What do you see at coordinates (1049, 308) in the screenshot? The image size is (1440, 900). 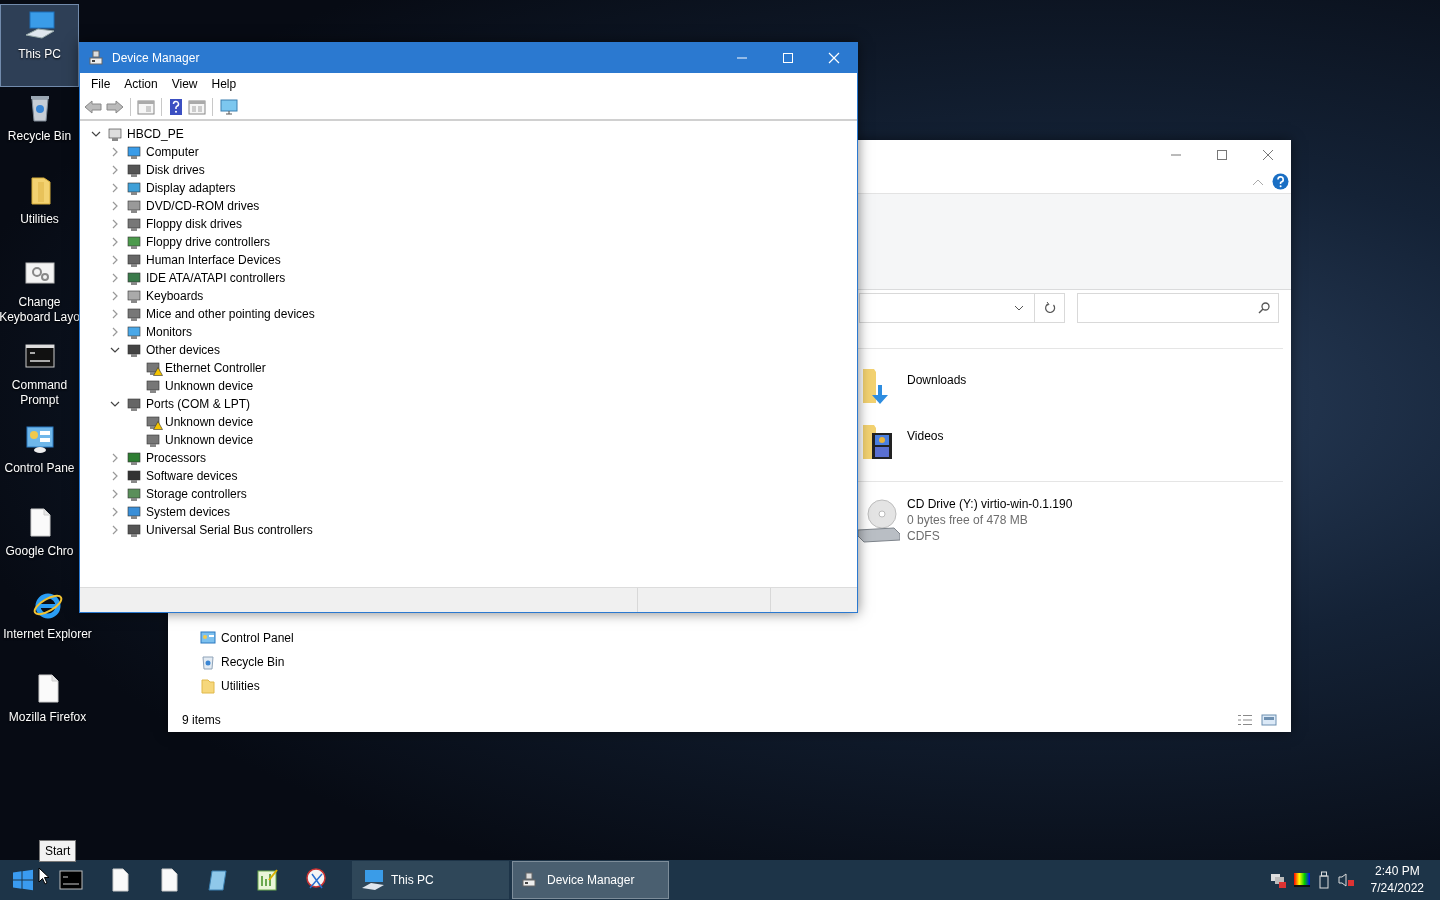 I see `refresh-icon` at bounding box center [1049, 308].